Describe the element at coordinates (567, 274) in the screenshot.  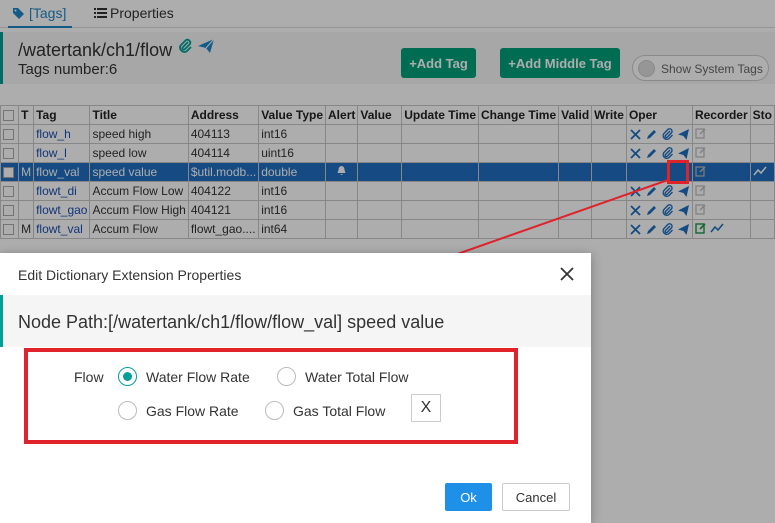
I see `close-icon` at that location.